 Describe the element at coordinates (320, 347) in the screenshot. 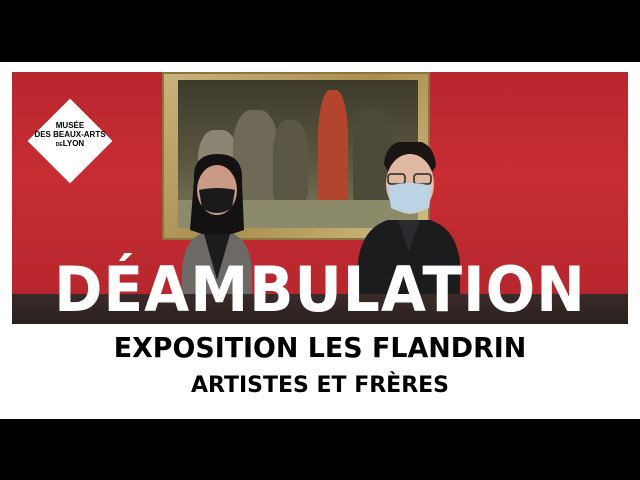

I see `exhibition-title: EXPOSITION LES FLANDRIN` at that location.